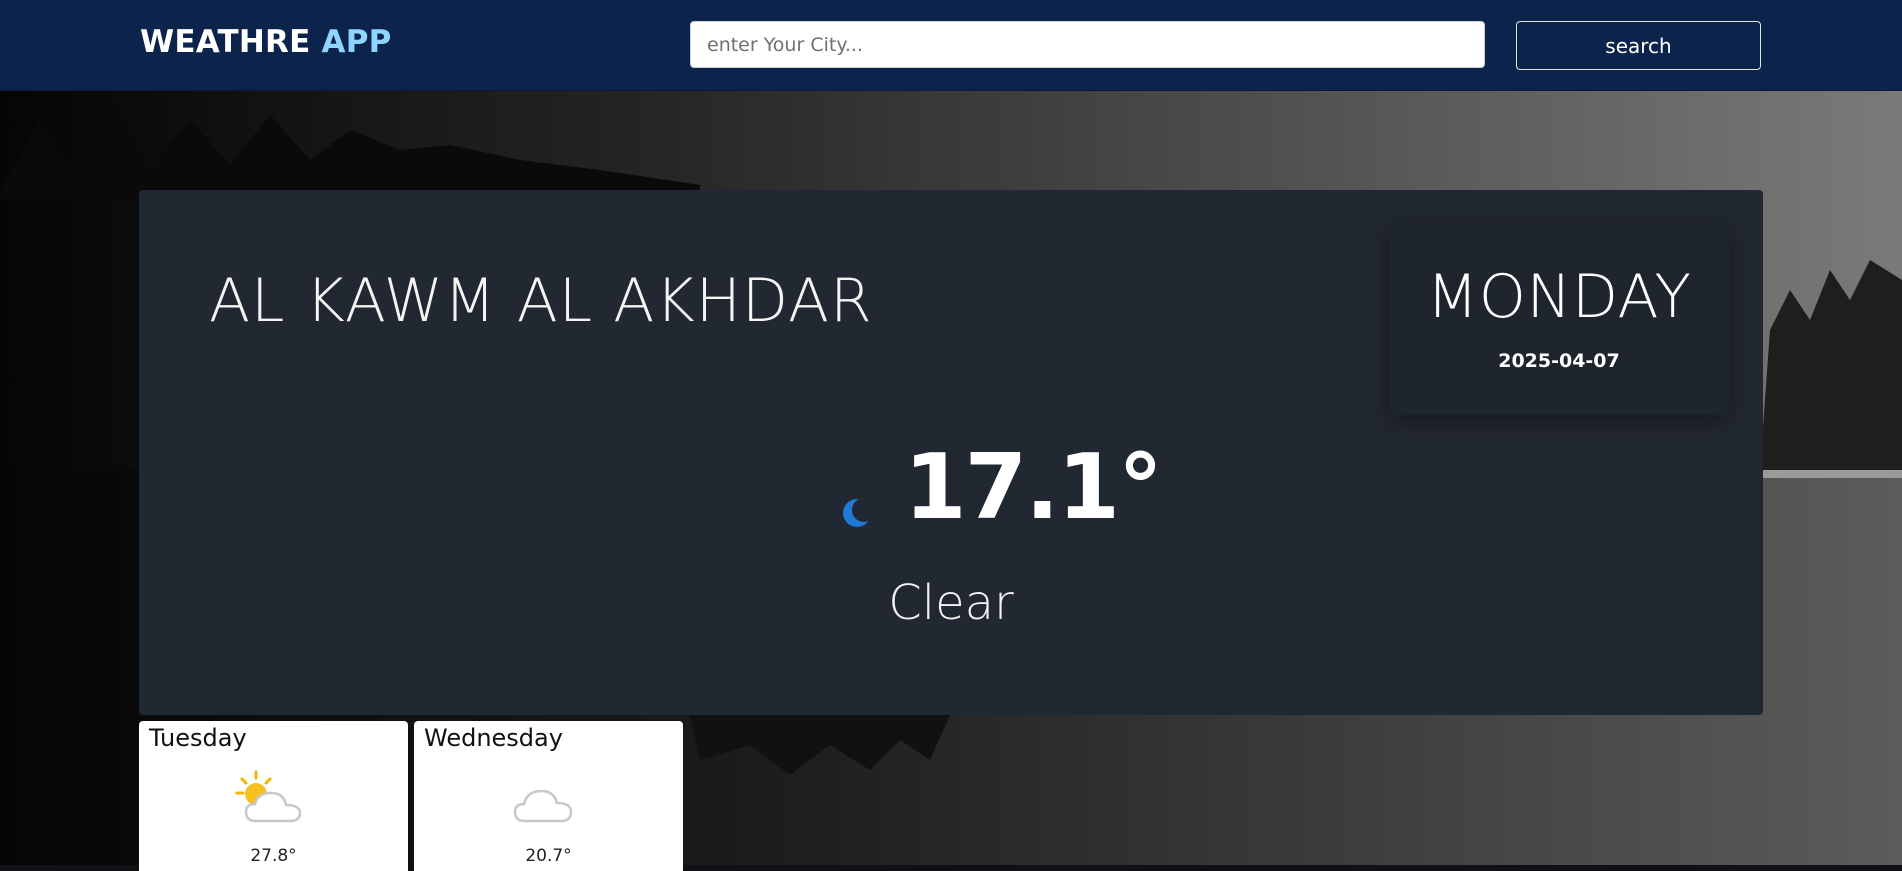 Image resolution: width=1902 pixels, height=871 pixels. What do you see at coordinates (198, 738) in the screenshot?
I see `forecast-day: Tuesday` at bounding box center [198, 738].